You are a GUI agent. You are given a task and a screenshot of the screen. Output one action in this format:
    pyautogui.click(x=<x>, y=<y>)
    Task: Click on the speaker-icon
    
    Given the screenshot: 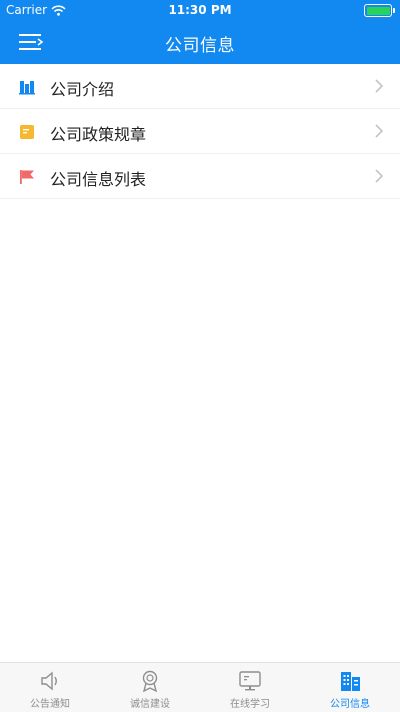 What is the action you would take?
    pyautogui.click(x=49, y=681)
    